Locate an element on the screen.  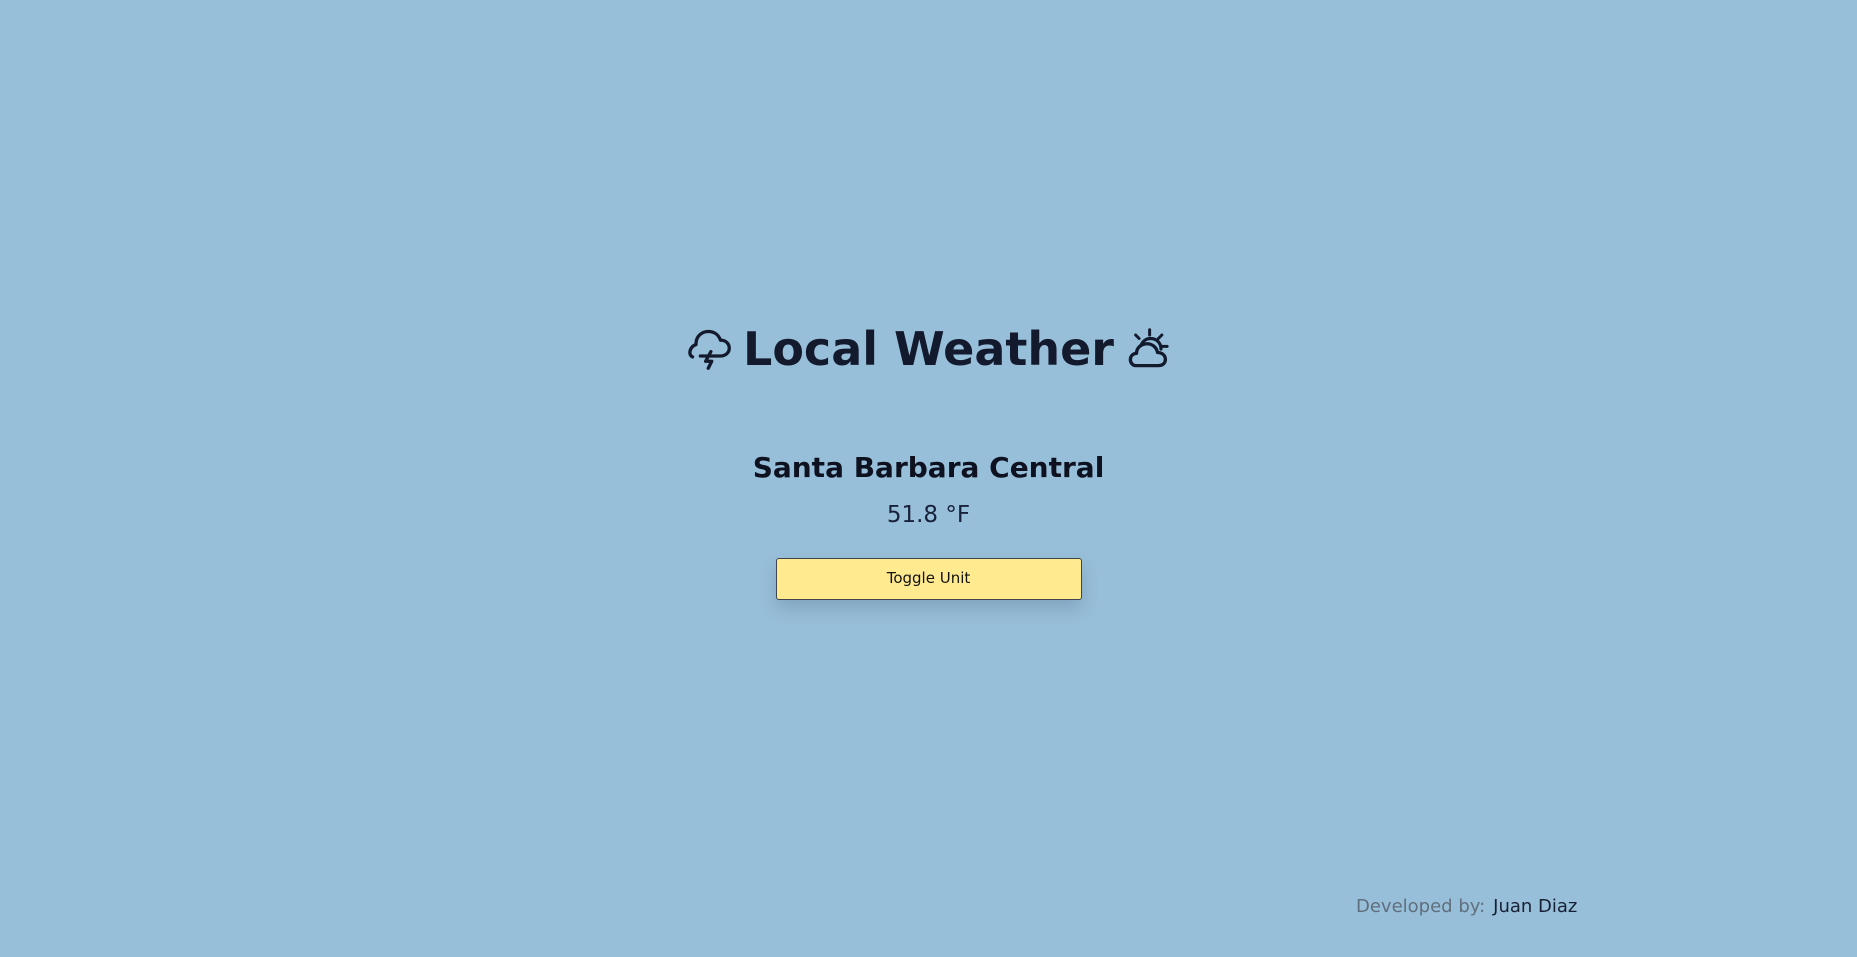
storm-cloud-icon is located at coordinates (709, 349).